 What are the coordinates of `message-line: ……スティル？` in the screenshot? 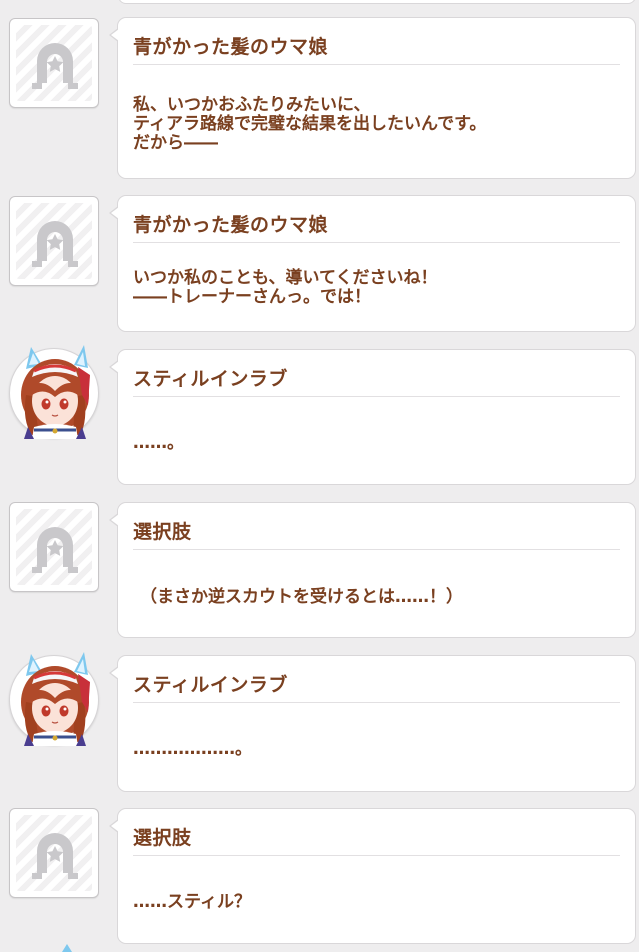 It's located at (192, 902).